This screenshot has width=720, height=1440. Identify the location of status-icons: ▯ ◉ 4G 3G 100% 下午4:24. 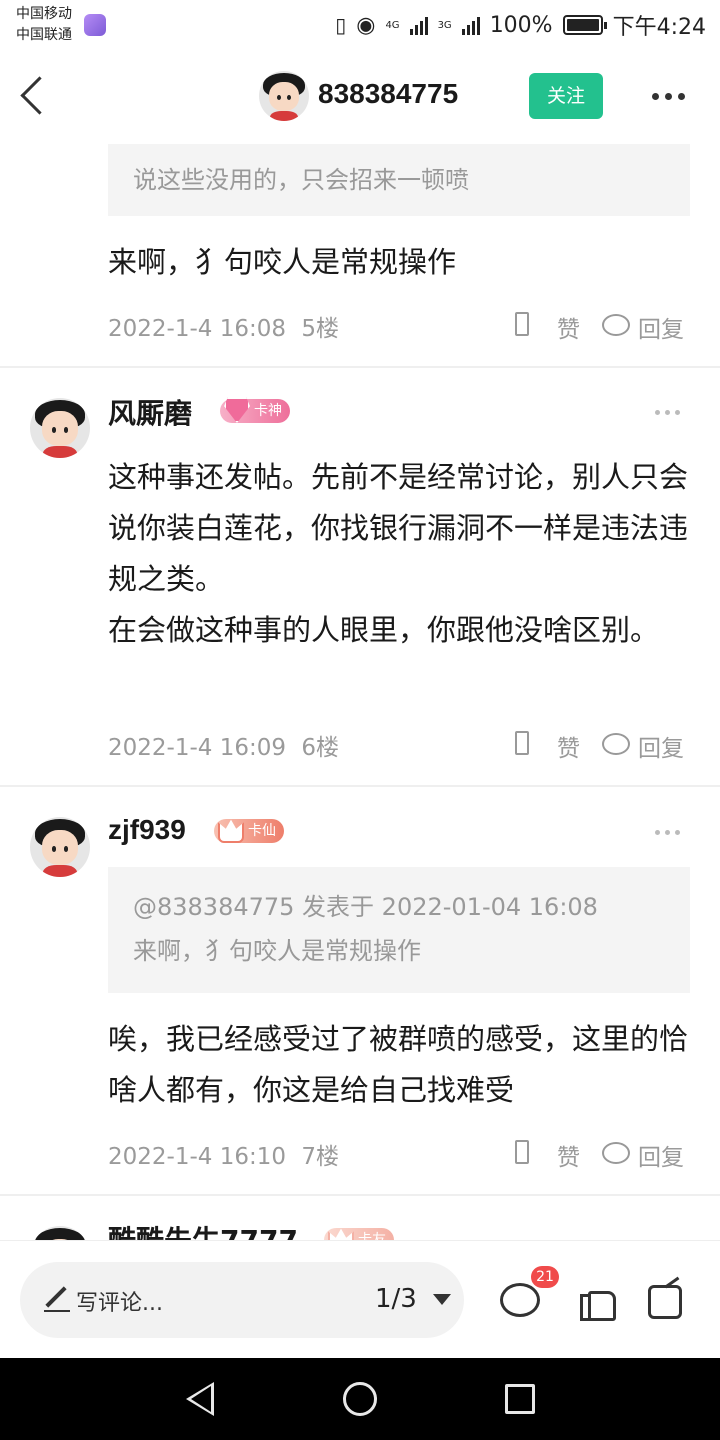
(520, 25).